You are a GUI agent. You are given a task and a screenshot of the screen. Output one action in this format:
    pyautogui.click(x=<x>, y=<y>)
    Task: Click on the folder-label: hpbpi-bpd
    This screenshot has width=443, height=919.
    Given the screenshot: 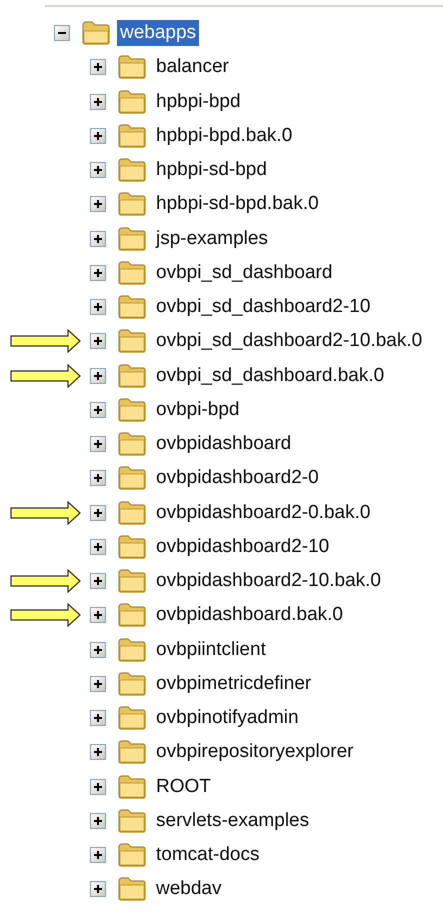 What is the action you would take?
    pyautogui.click(x=198, y=101)
    